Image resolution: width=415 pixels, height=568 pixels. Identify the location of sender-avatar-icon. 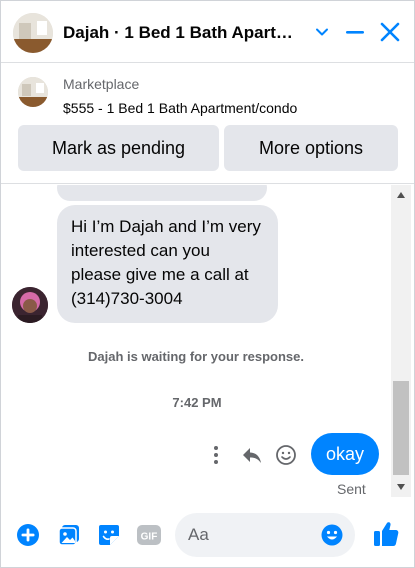
(30, 305).